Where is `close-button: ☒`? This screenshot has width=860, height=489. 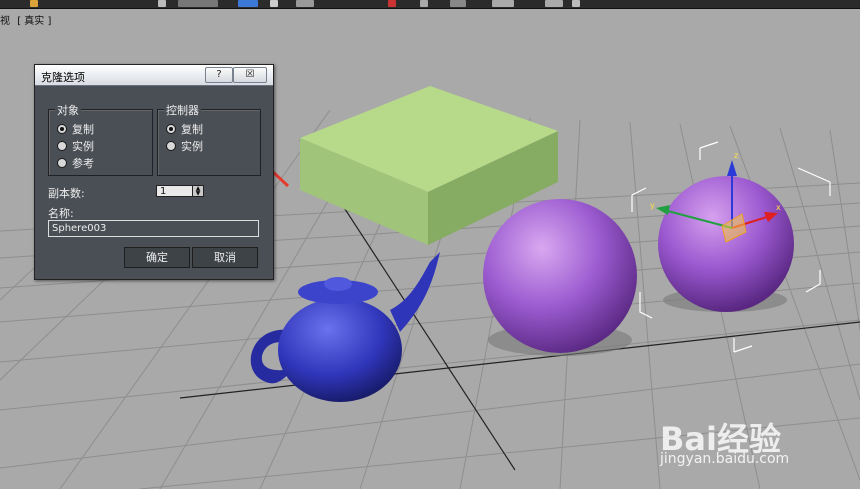
close-button: ☒ is located at coordinates (250, 75).